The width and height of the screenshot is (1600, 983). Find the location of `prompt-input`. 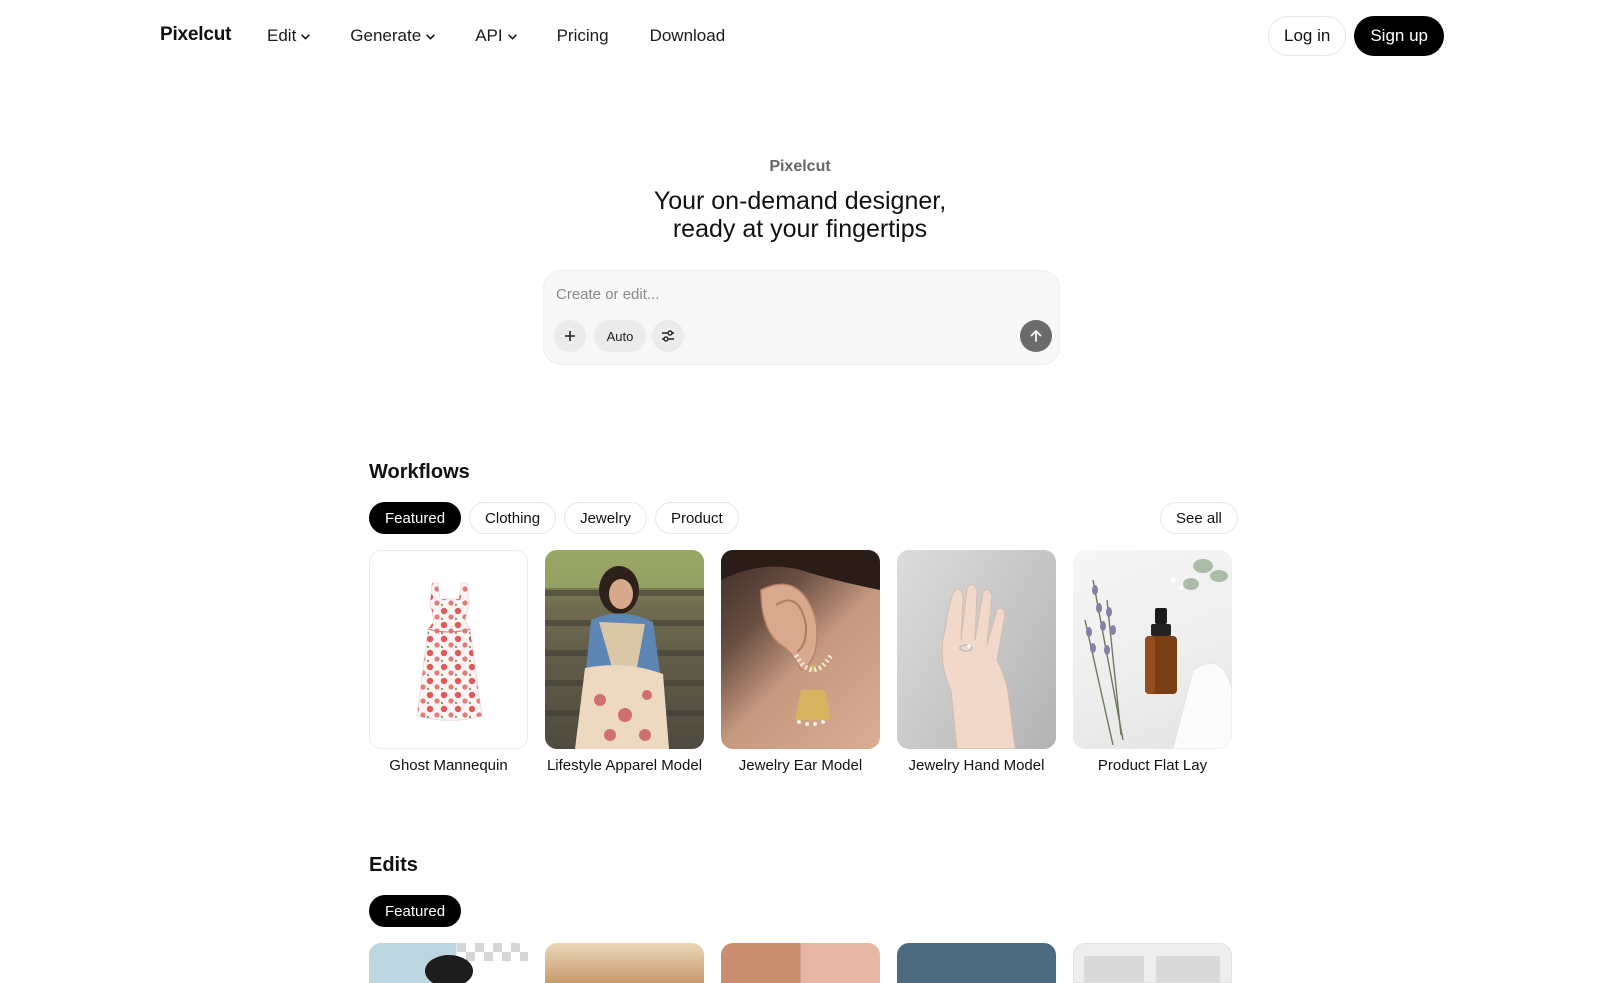

prompt-input is located at coordinates (796, 294).